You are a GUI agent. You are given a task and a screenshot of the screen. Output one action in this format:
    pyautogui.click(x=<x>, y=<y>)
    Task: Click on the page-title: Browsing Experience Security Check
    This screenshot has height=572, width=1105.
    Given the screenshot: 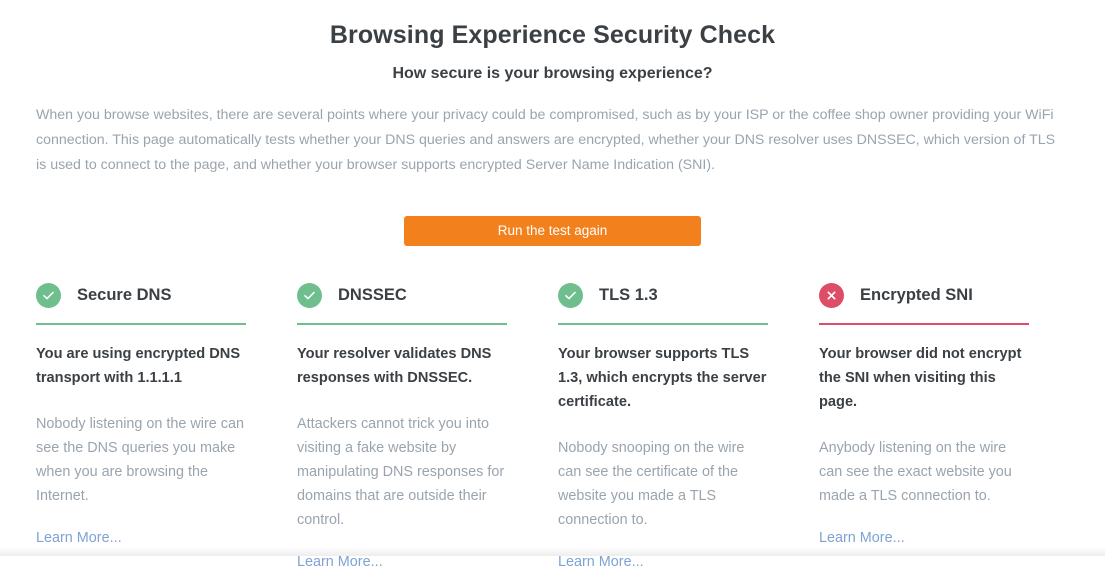 What is the action you would take?
    pyautogui.click(x=552, y=35)
    